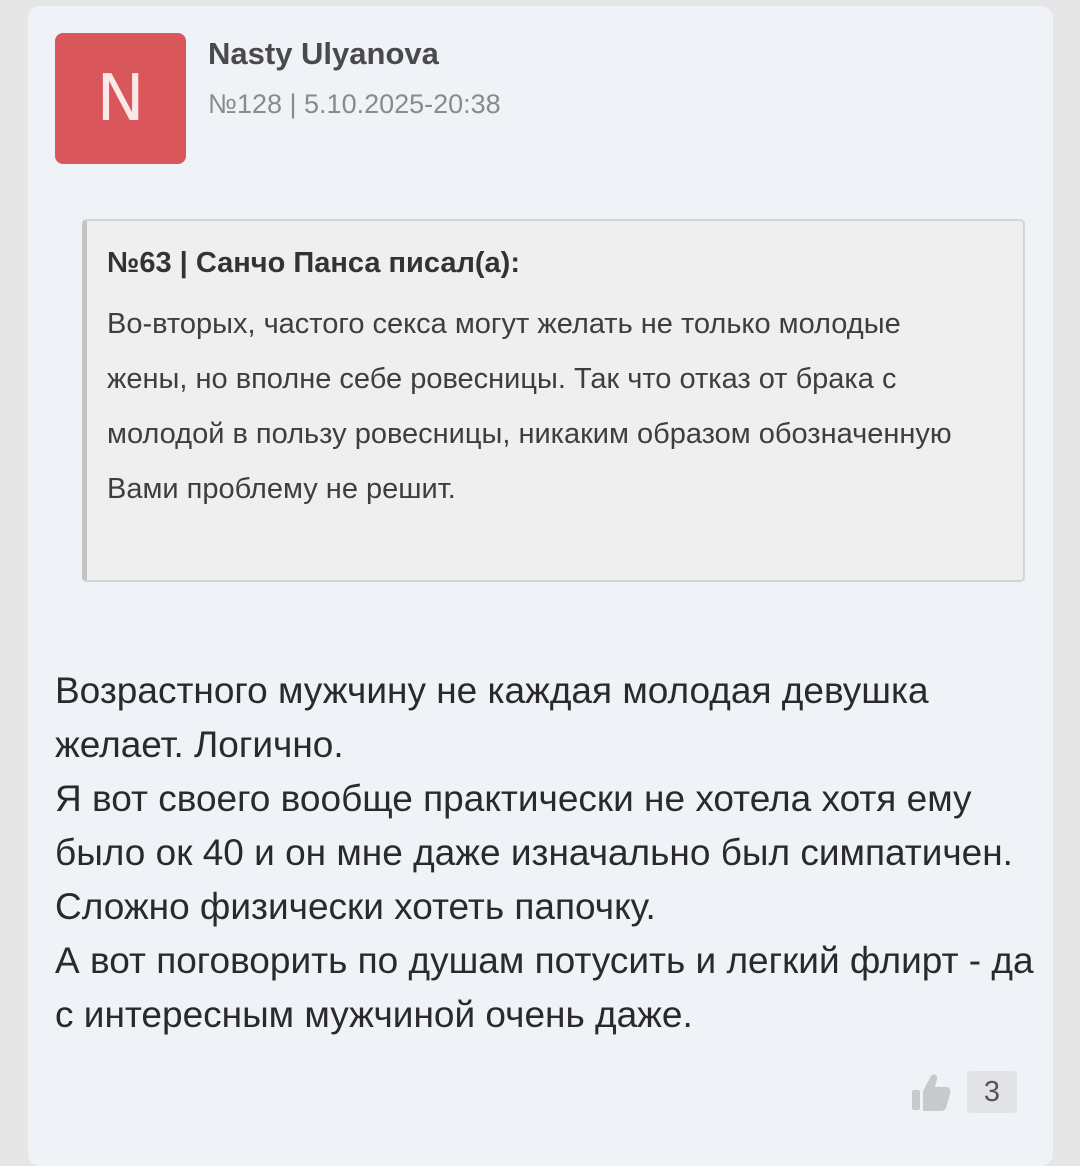  What do you see at coordinates (555, 263) in the screenshot?
I see `quote-header: №63 | Санчо Панса писал(а):` at bounding box center [555, 263].